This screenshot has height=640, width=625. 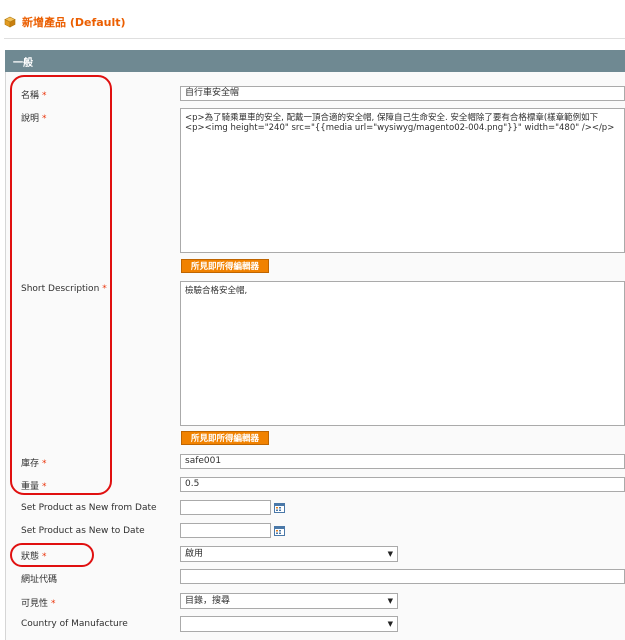 I want to click on section-header: 一般, so click(x=315, y=61).